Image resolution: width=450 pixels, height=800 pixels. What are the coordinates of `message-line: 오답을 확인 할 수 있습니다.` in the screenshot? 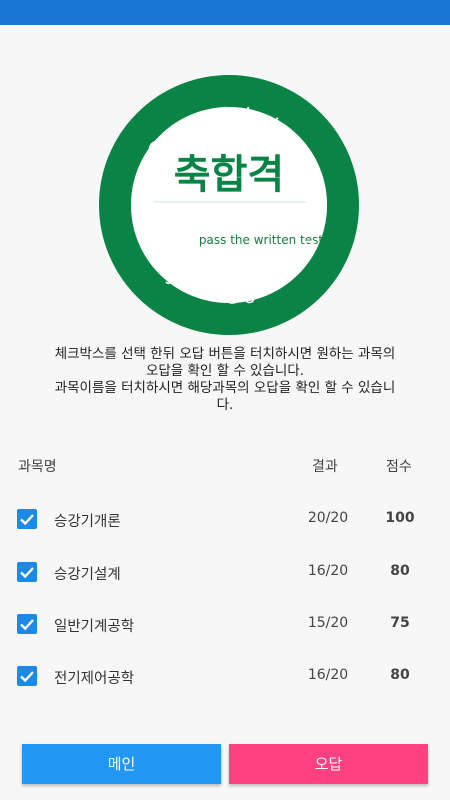 It's located at (225, 371).